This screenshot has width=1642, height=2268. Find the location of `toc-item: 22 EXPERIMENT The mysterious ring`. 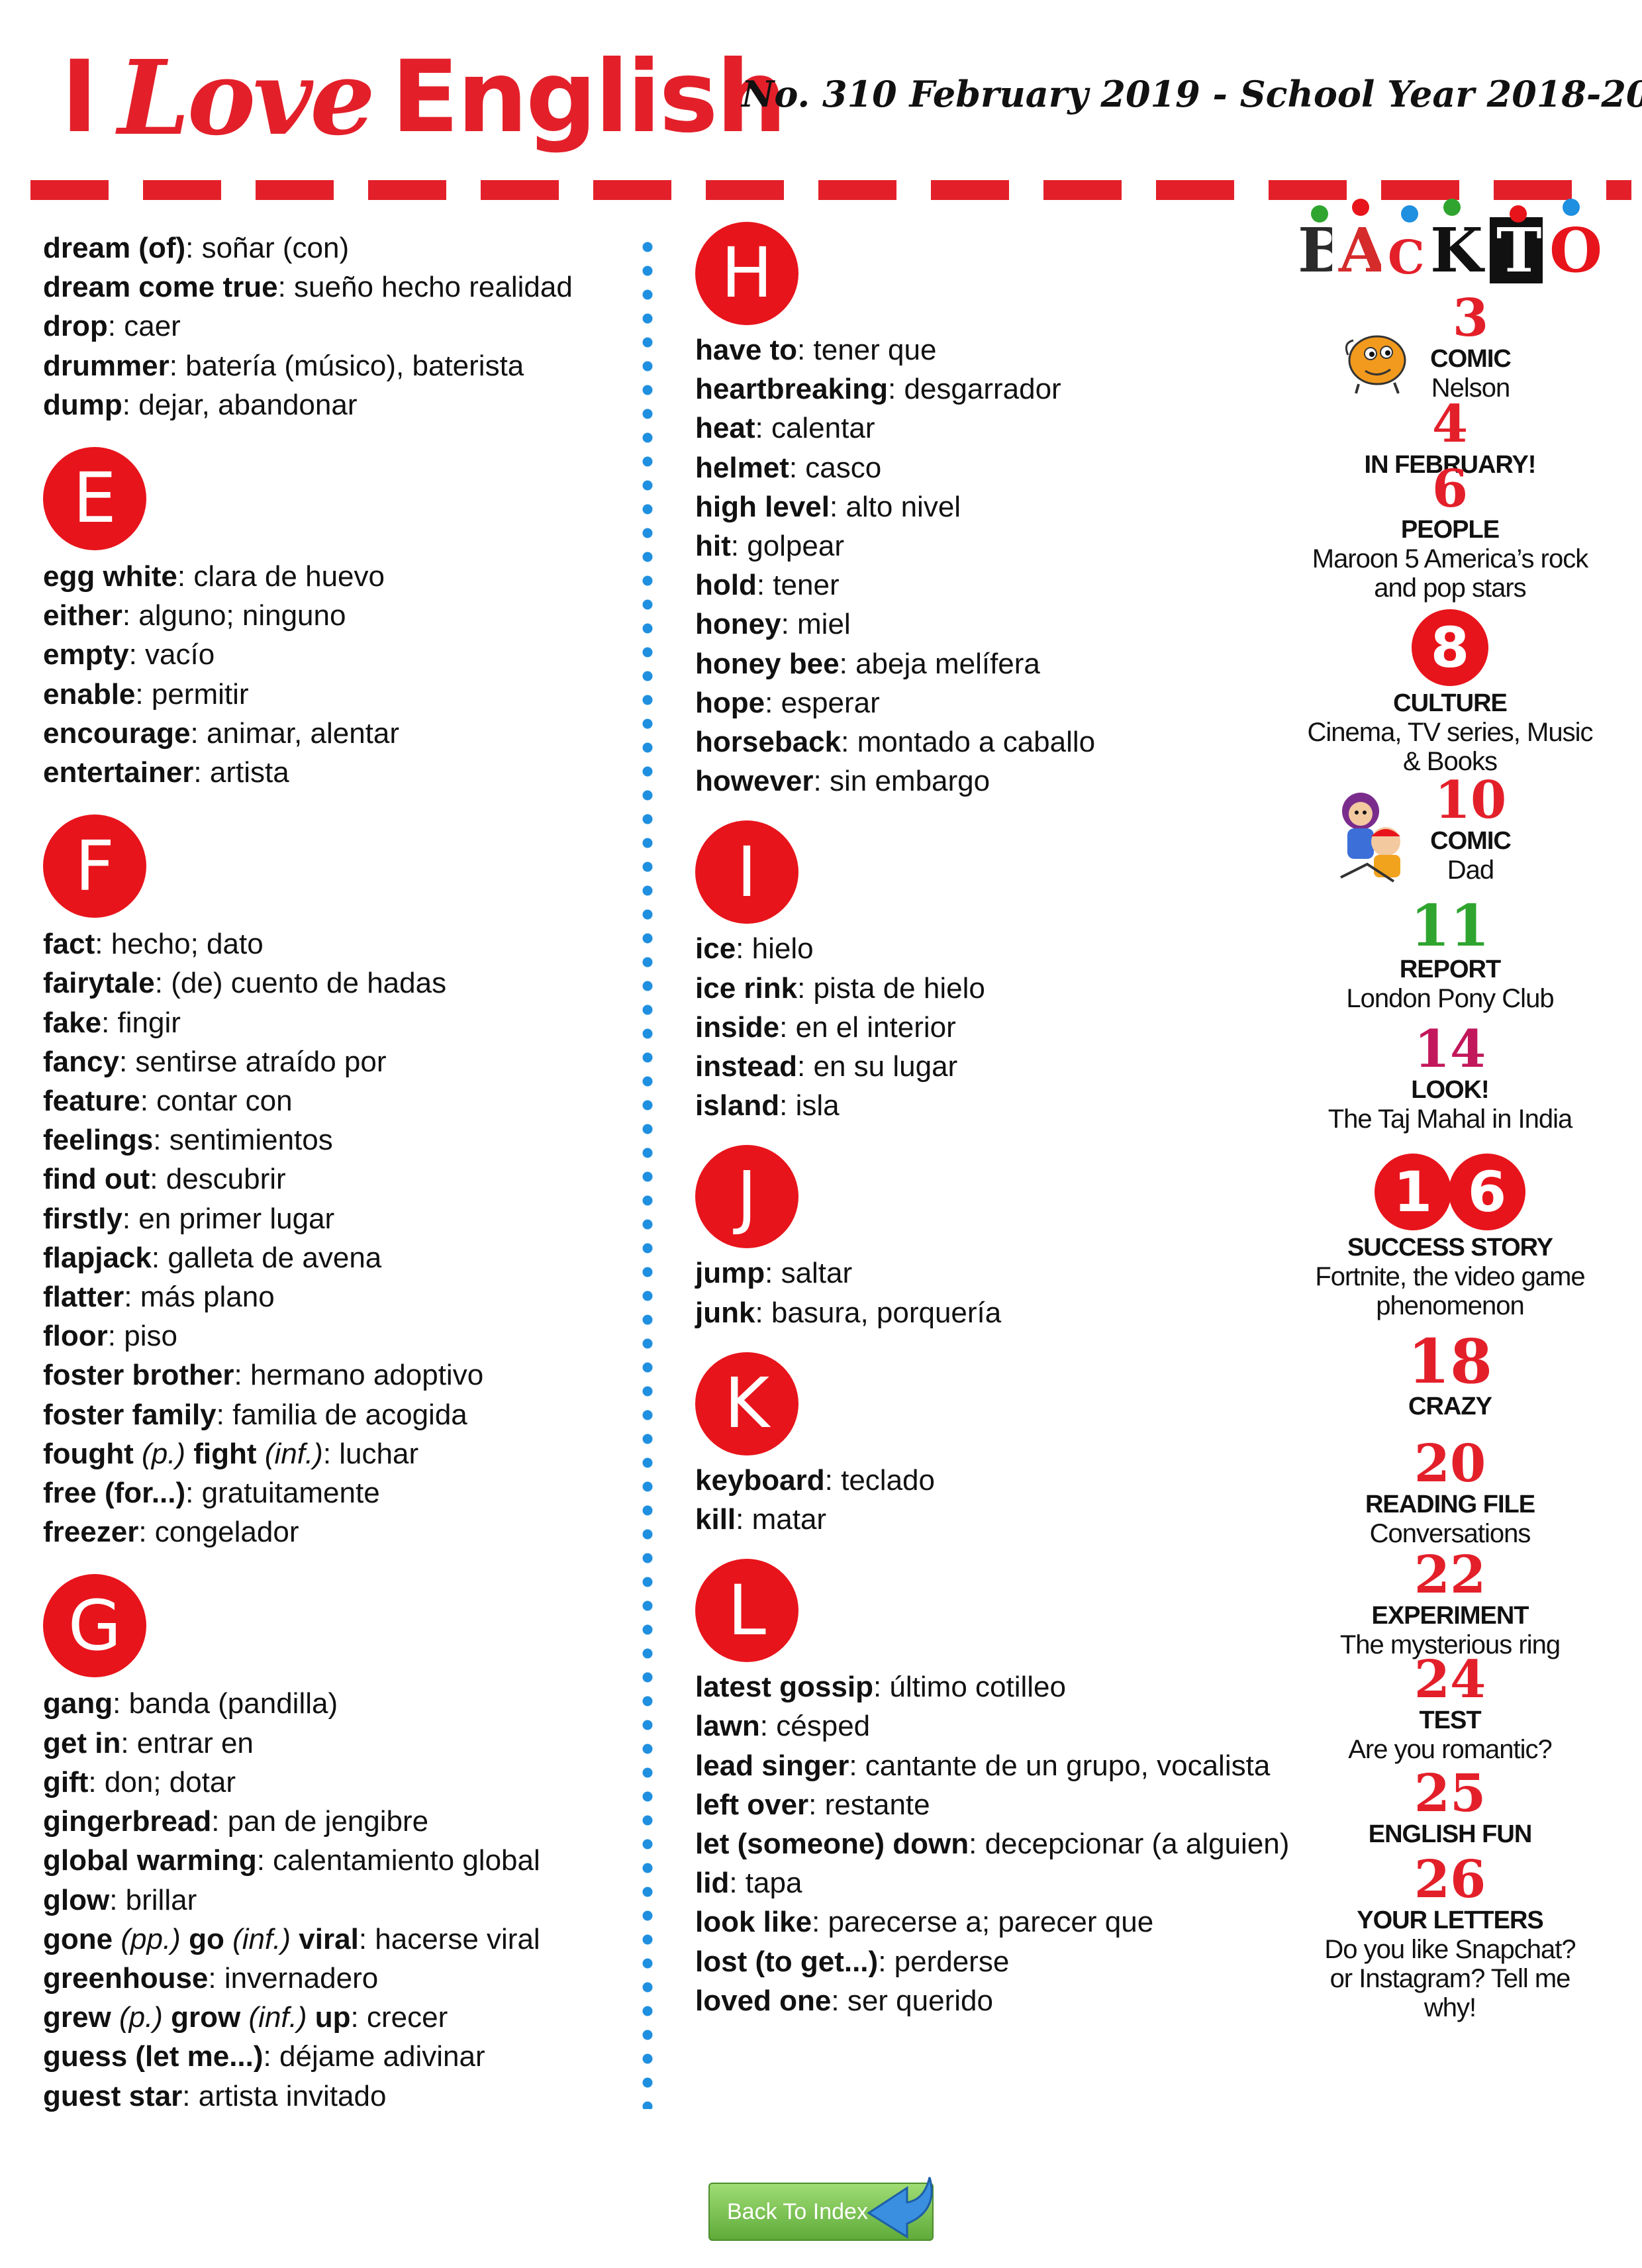

toc-item: 22 EXPERIMENT The mysterious ring is located at coordinates (1450, 1602).